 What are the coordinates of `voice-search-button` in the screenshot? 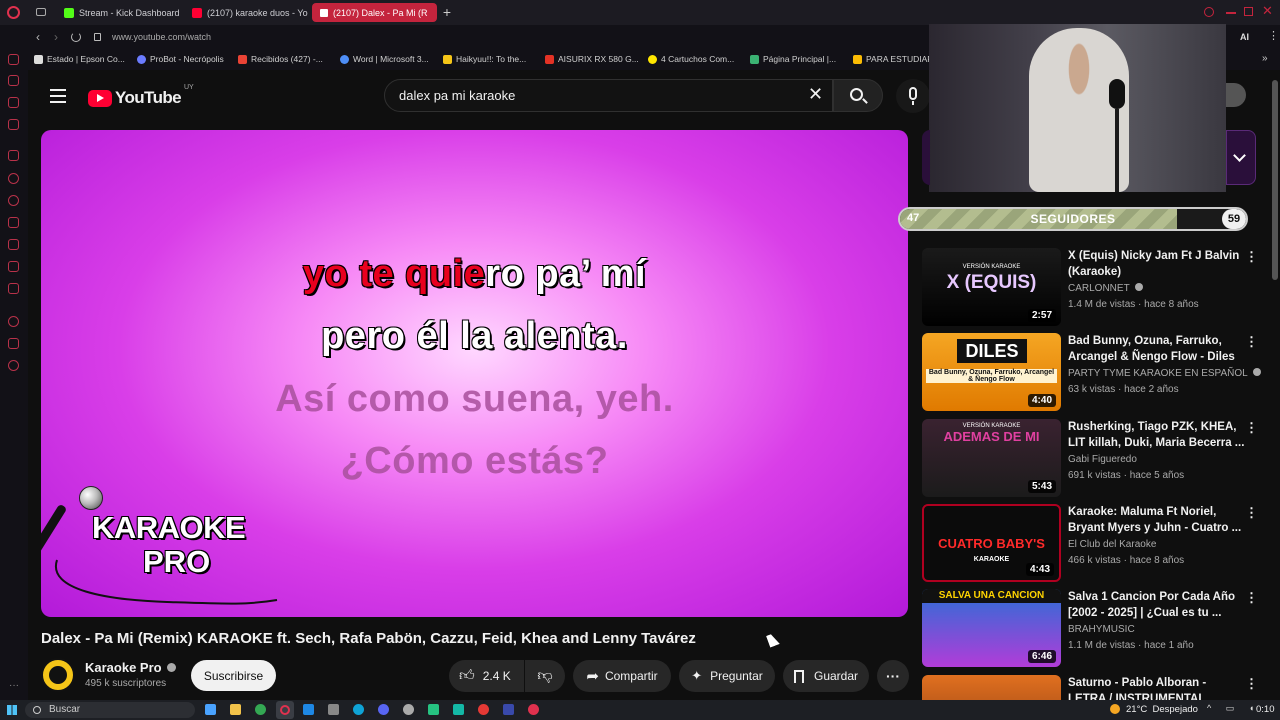 It's located at (913, 96).